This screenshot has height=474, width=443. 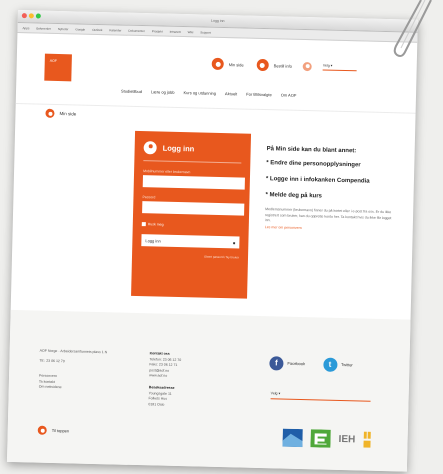 What do you see at coordinates (296, 363) in the screenshot?
I see `facebook-label: Facebook` at bounding box center [296, 363].